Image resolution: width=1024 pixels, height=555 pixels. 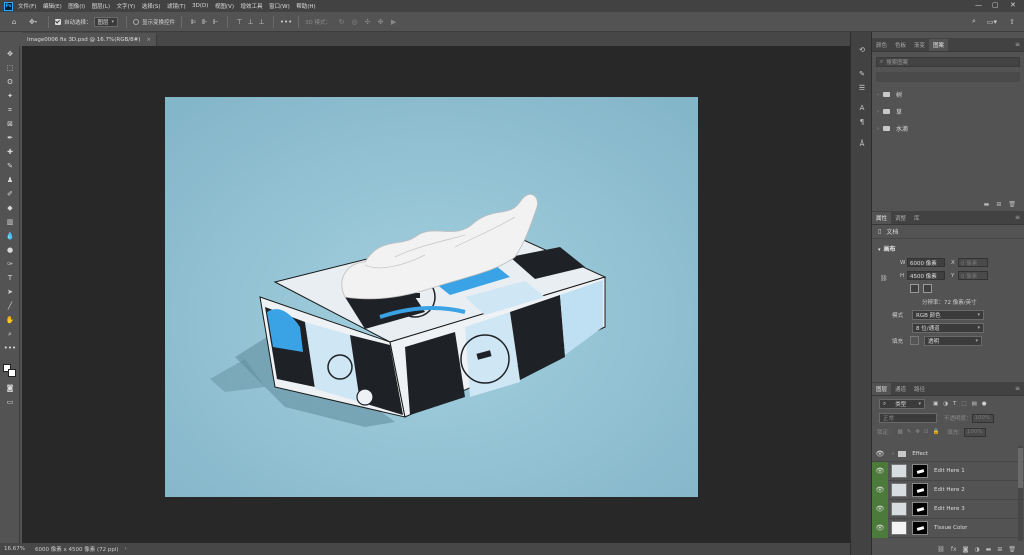 I want to click on menu-view: 视图(V), so click(x=224, y=6).